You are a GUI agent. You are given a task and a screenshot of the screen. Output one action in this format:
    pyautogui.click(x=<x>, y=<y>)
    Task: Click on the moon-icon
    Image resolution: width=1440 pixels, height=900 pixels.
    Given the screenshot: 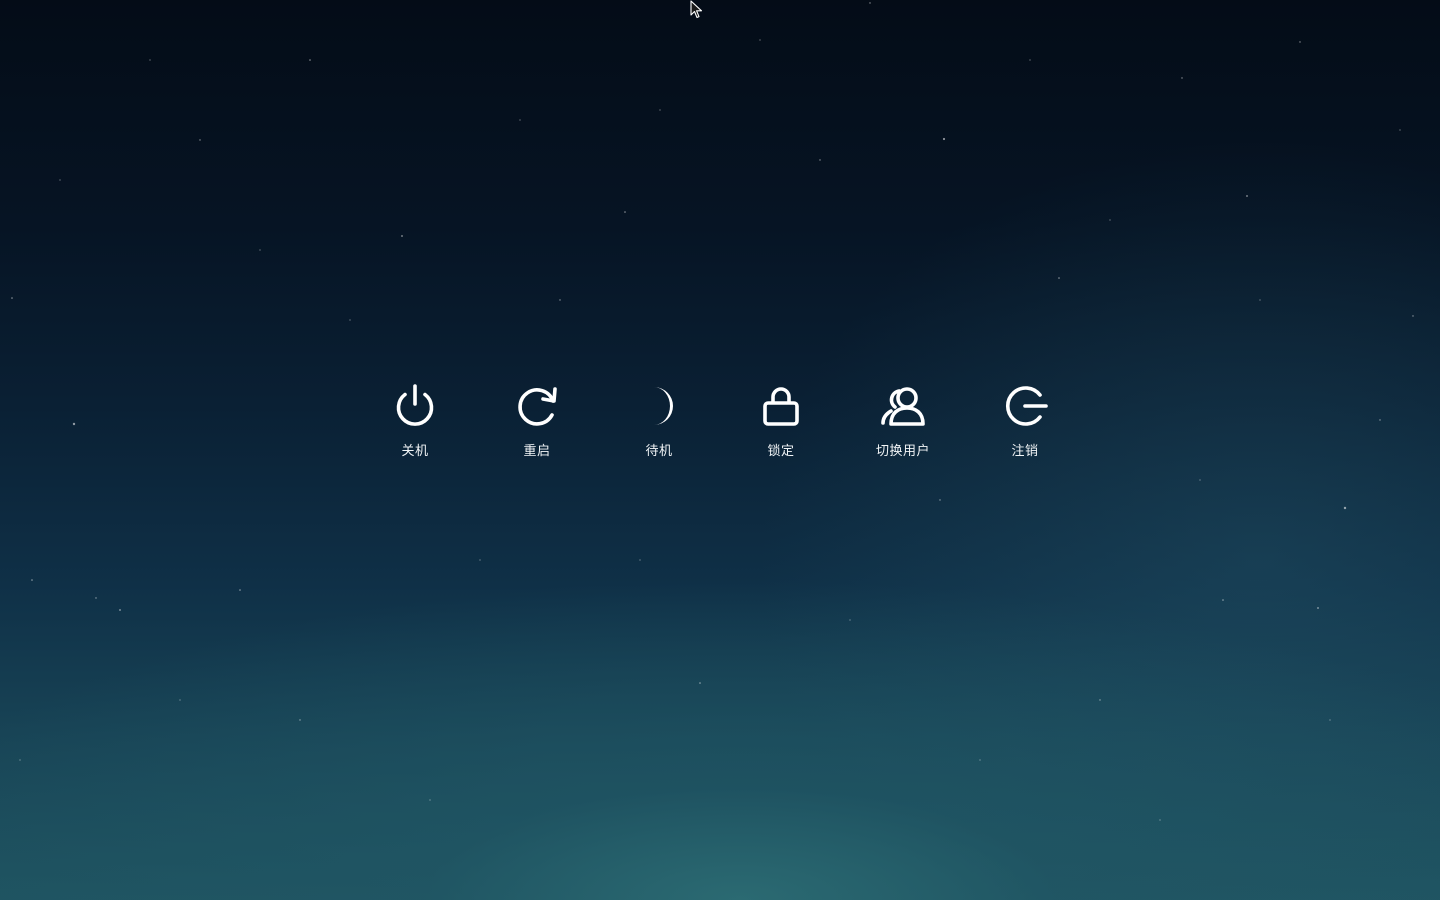 What is the action you would take?
    pyautogui.click(x=659, y=406)
    